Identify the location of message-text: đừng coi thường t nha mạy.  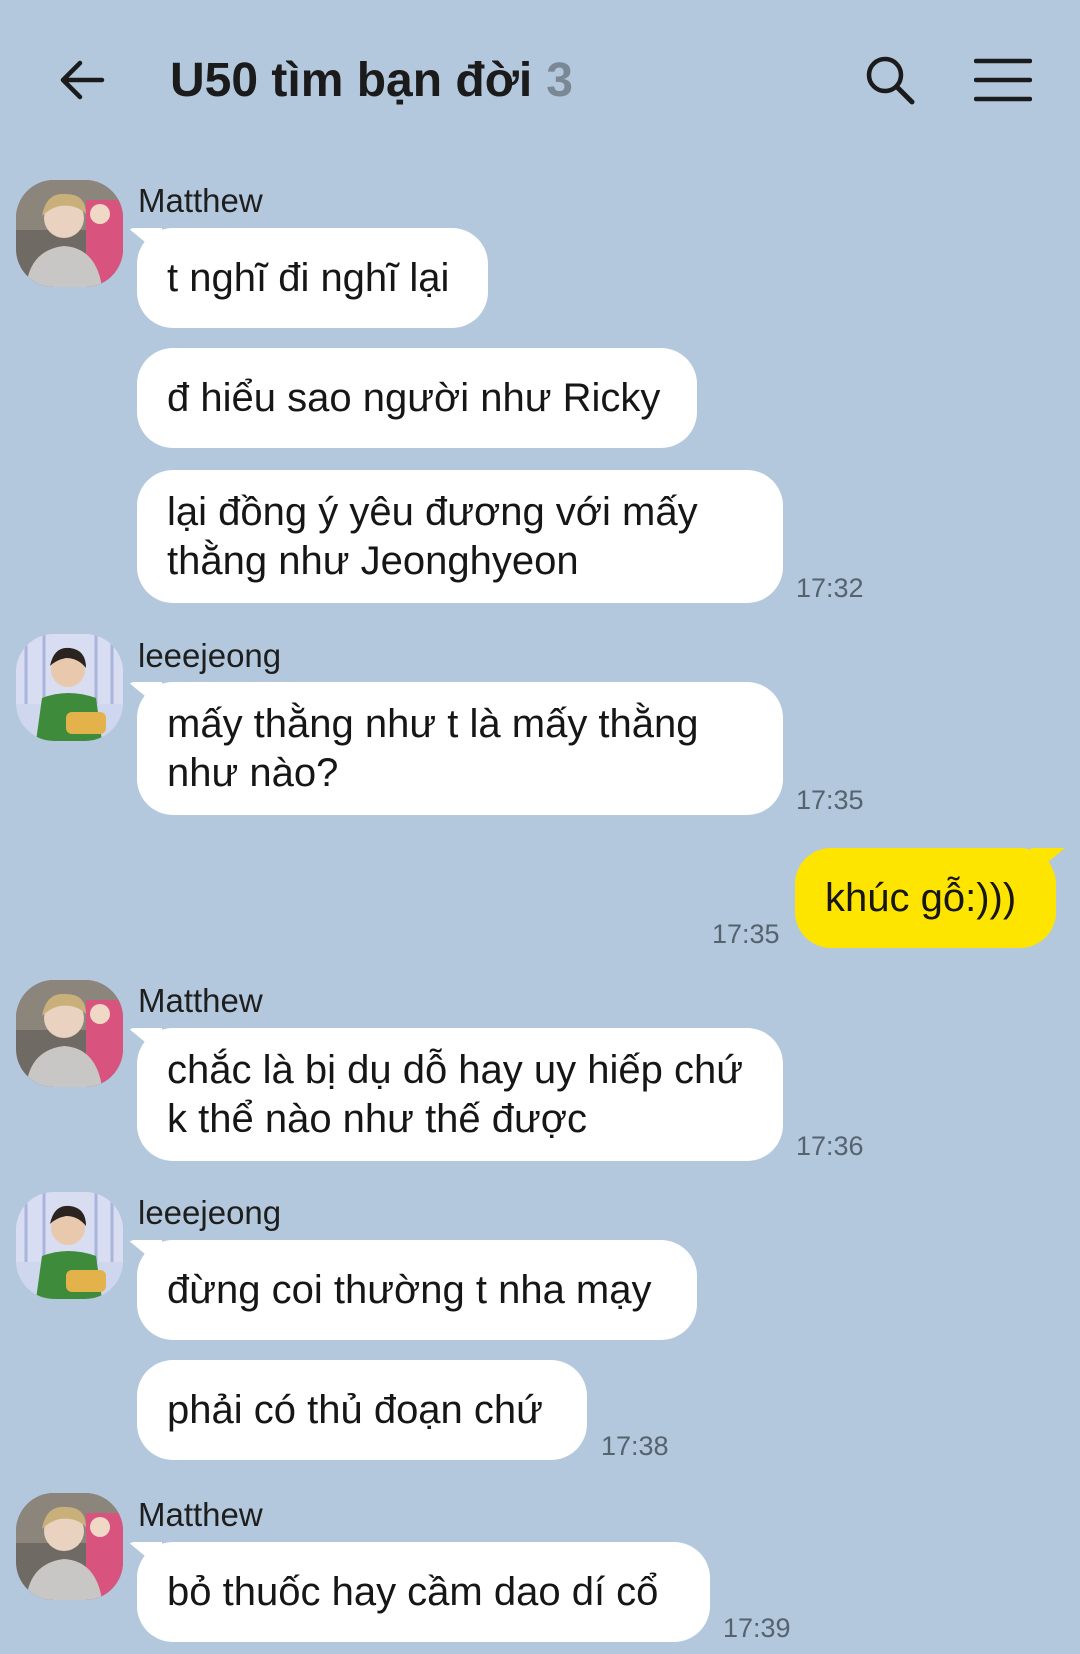
(409, 1289).